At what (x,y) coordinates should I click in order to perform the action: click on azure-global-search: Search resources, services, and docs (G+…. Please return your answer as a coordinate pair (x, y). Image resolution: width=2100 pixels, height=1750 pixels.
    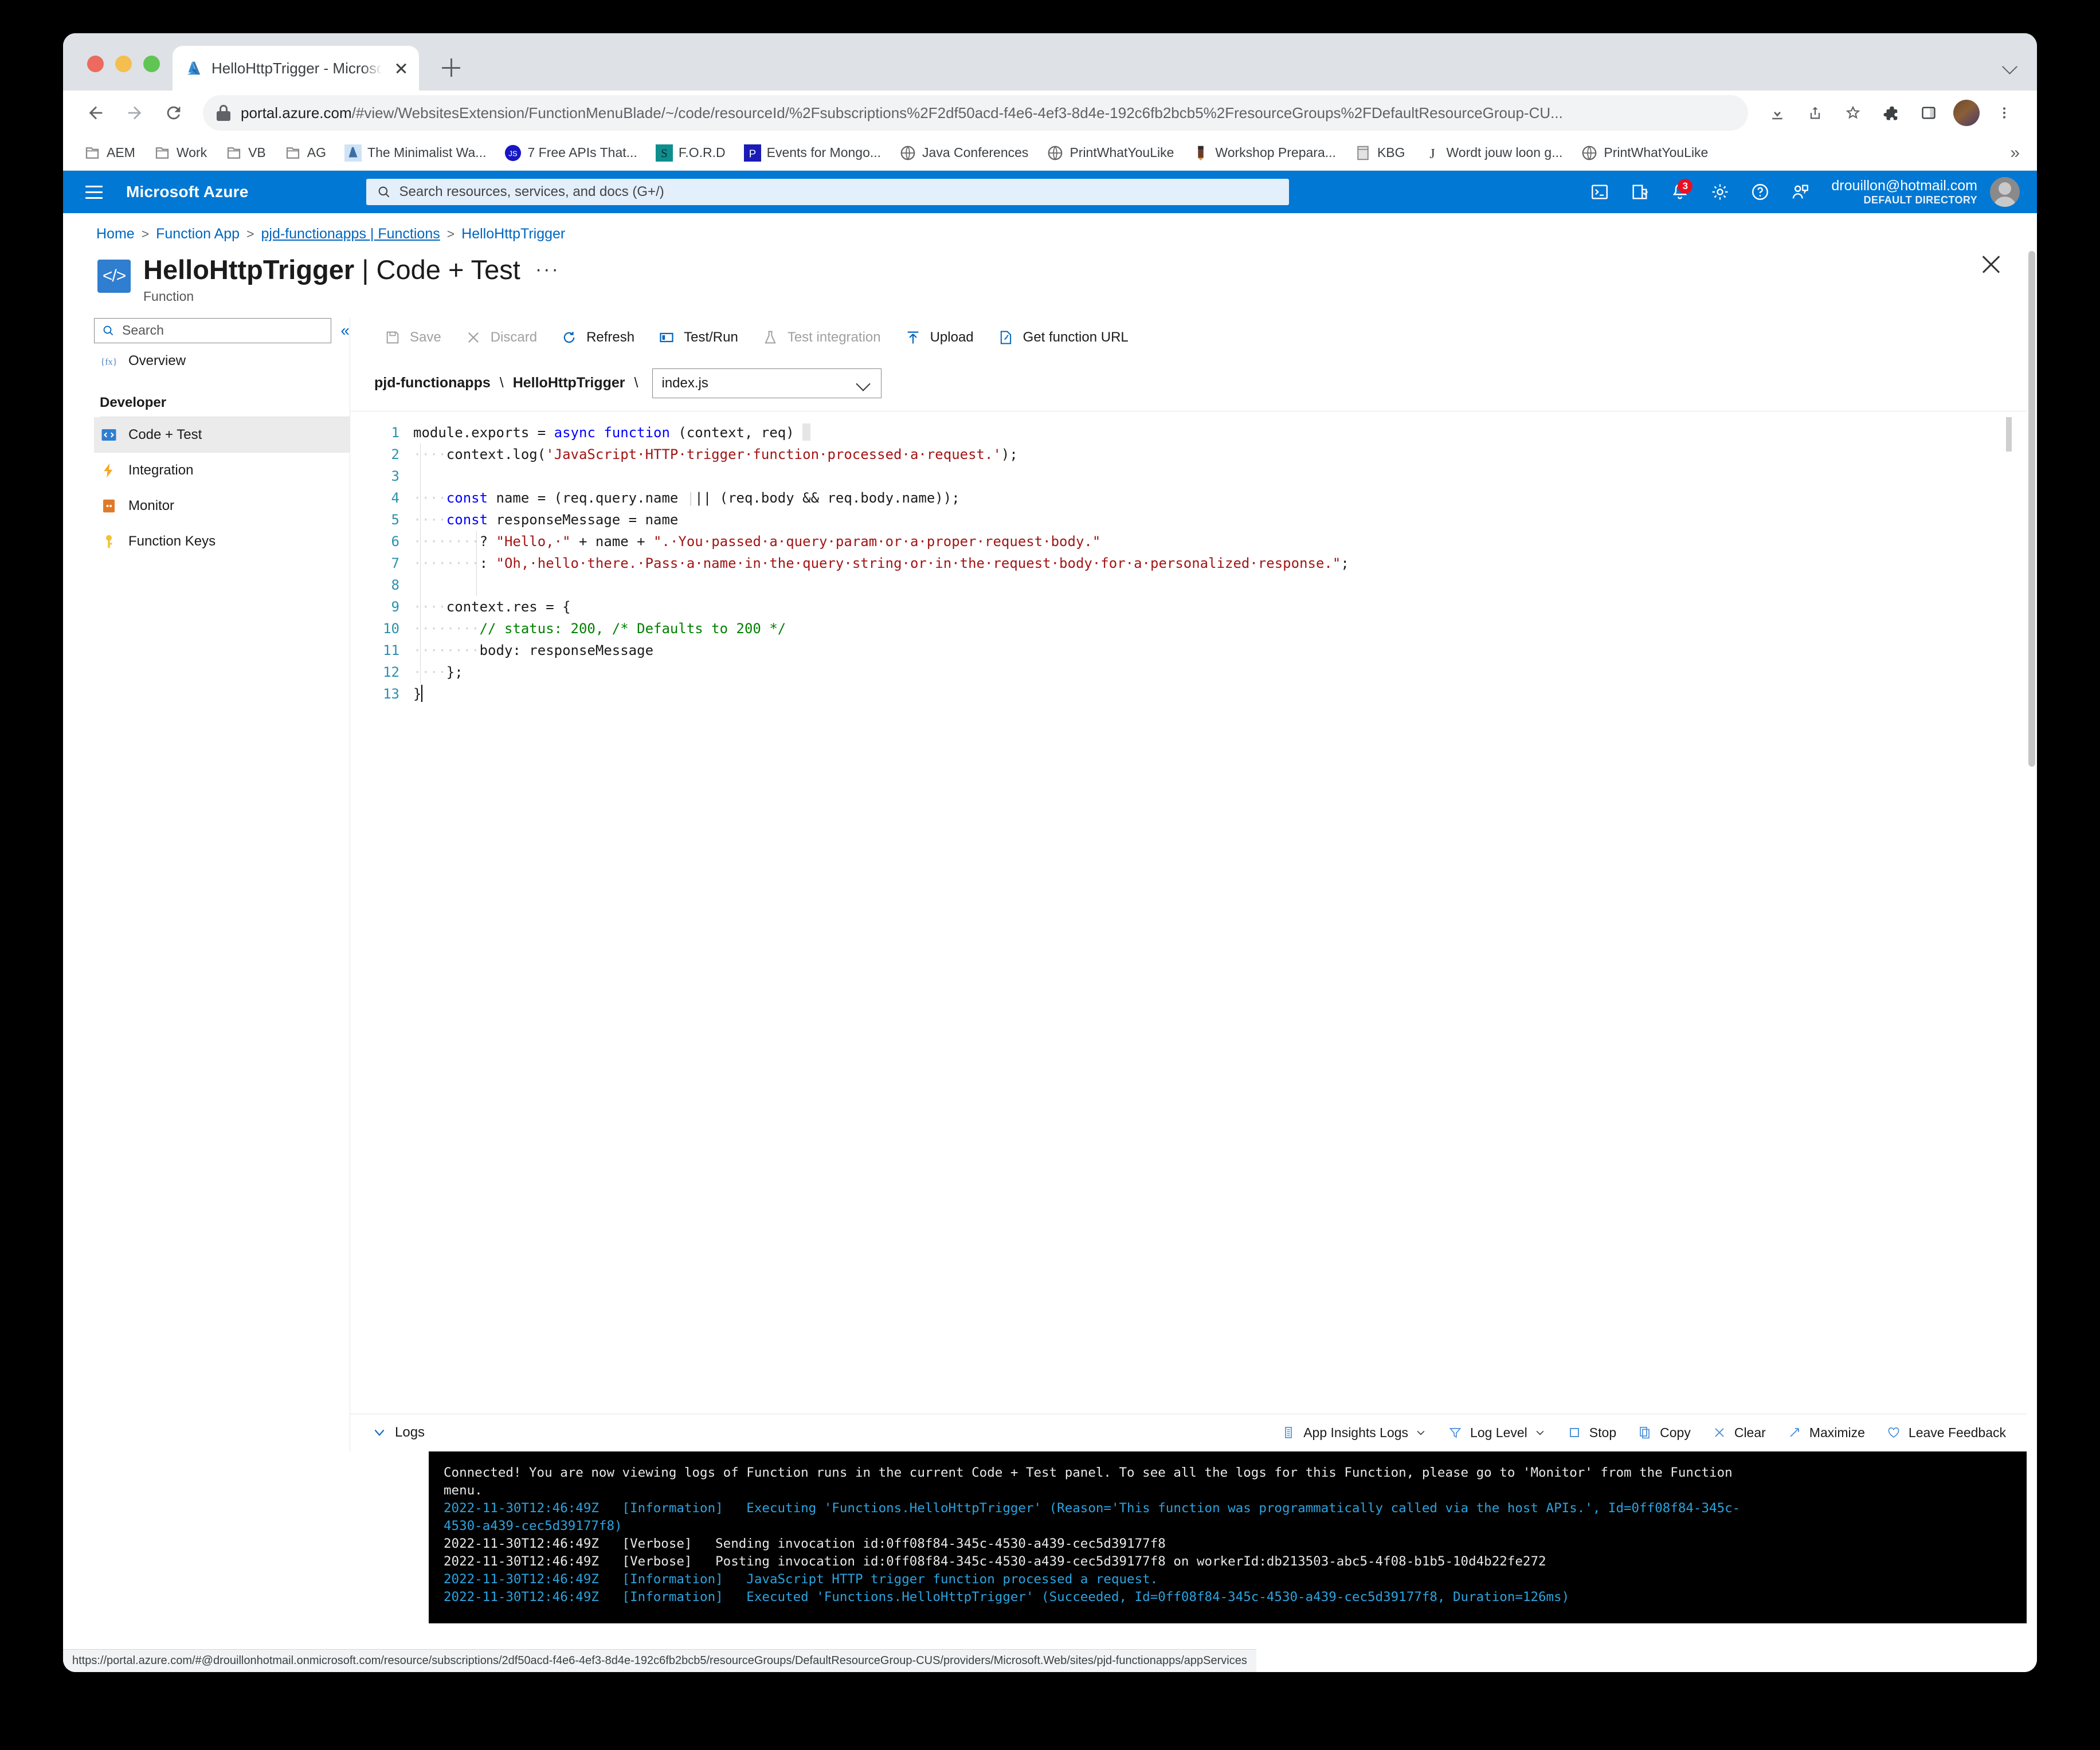
    Looking at the image, I should click on (827, 192).